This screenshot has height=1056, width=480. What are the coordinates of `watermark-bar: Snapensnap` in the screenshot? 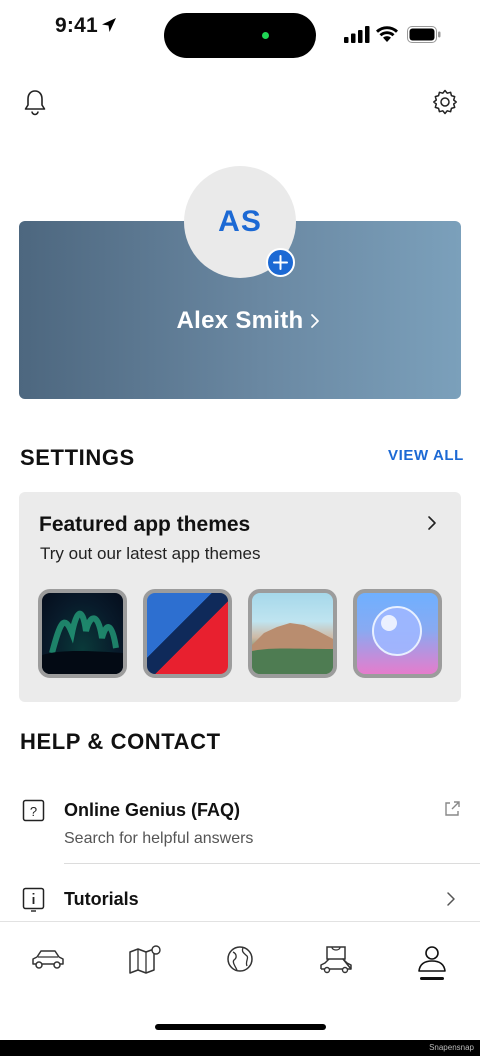 It's located at (240, 1048).